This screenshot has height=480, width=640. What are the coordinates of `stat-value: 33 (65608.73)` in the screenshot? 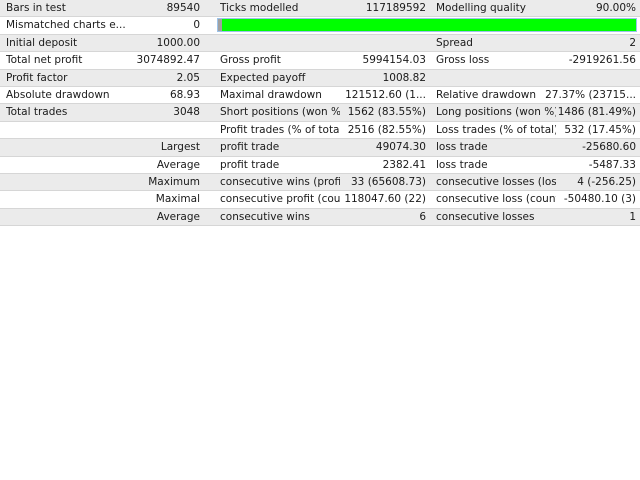 It's located at (388, 181).